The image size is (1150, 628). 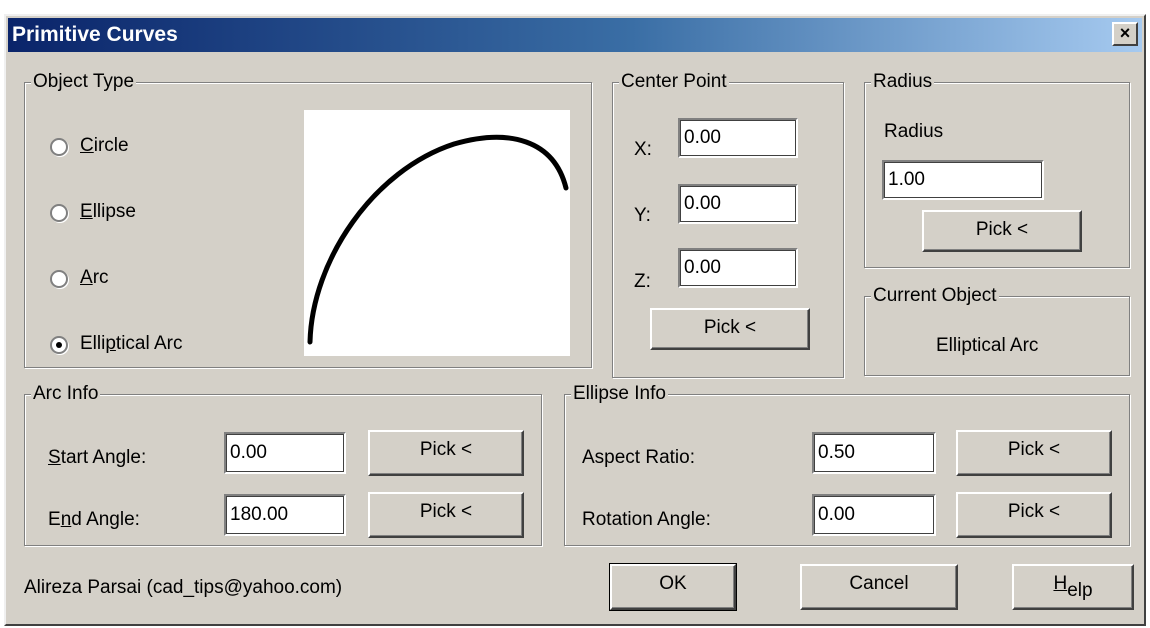 What do you see at coordinates (643, 149) in the screenshot?
I see `x-label: X:` at bounding box center [643, 149].